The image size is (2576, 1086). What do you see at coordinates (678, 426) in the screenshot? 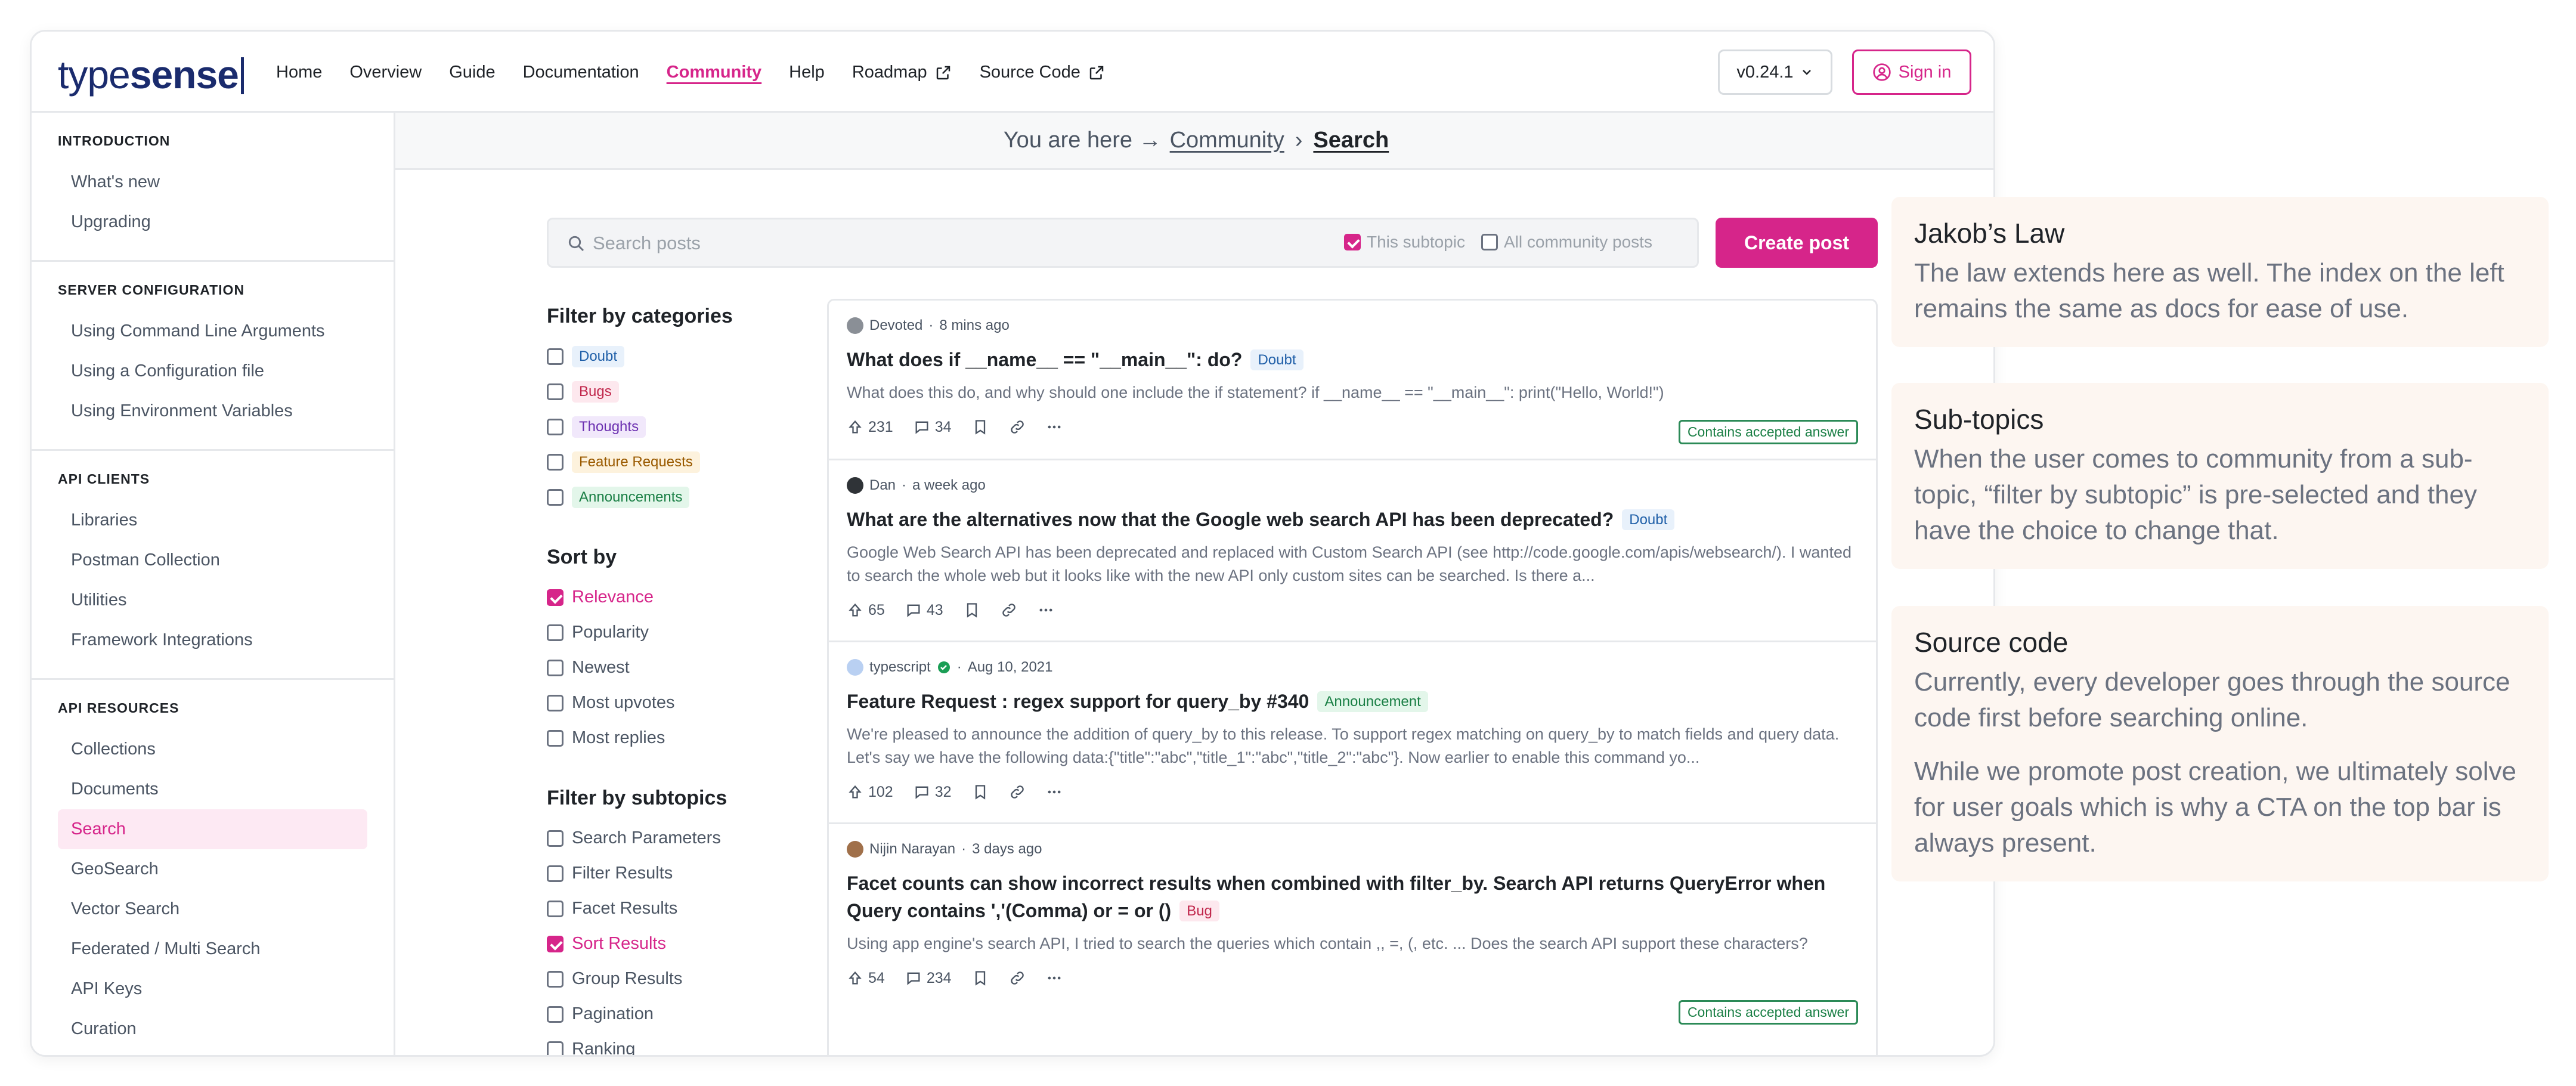
I see `category-thoughts: Thoughts` at bounding box center [678, 426].